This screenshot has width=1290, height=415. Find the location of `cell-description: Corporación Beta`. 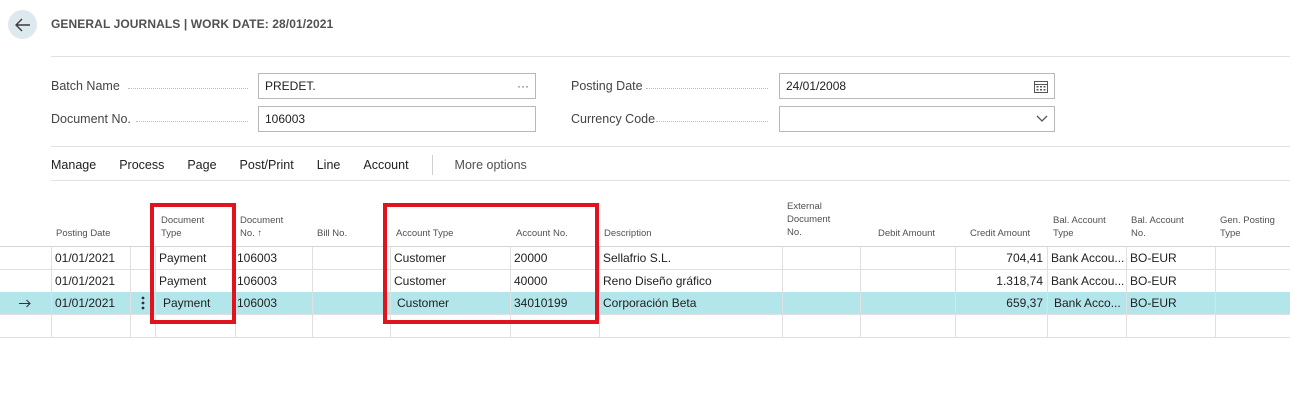

cell-description: Corporación Beta is located at coordinates (690, 303).